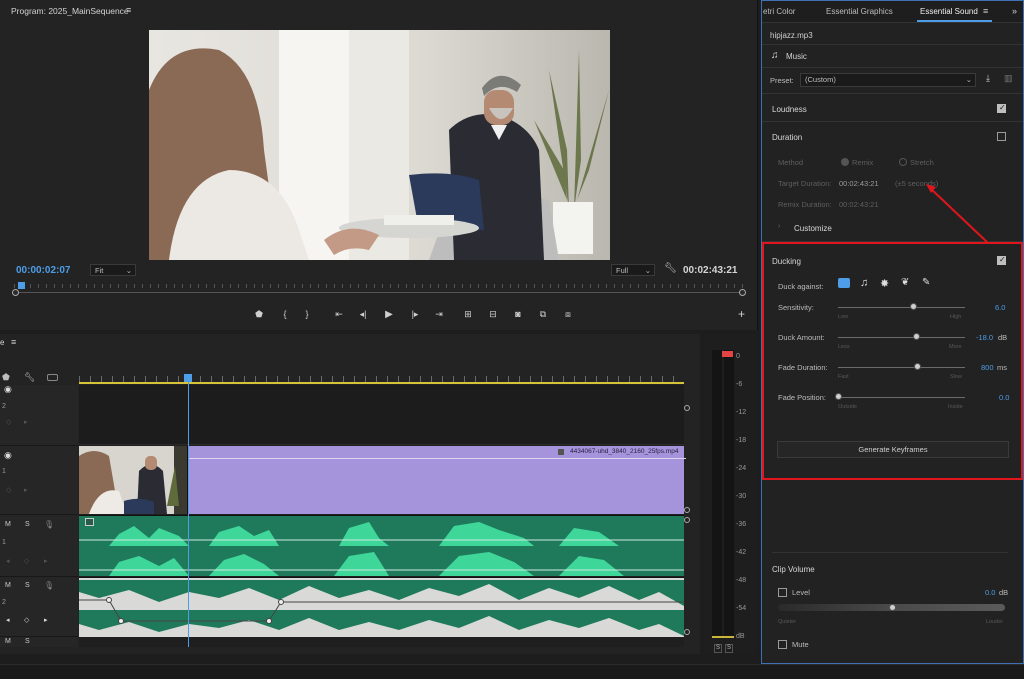 The height and width of the screenshot is (679, 1024). What do you see at coordinates (729, 648) in the screenshot?
I see `meter-solo-right: S` at bounding box center [729, 648].